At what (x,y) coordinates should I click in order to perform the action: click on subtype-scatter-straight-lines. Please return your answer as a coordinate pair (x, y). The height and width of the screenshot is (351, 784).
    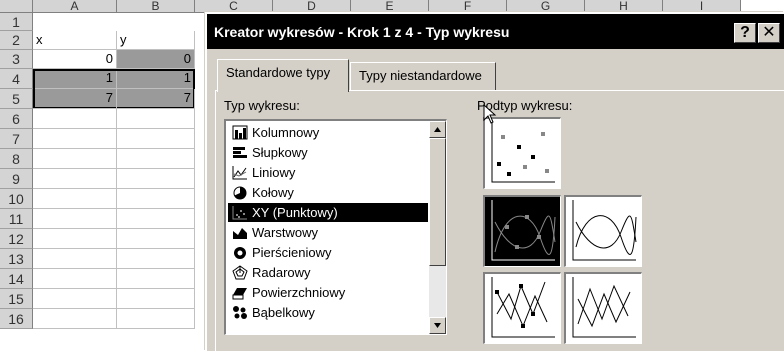
    Looking at the image, I should click on (603, 308).